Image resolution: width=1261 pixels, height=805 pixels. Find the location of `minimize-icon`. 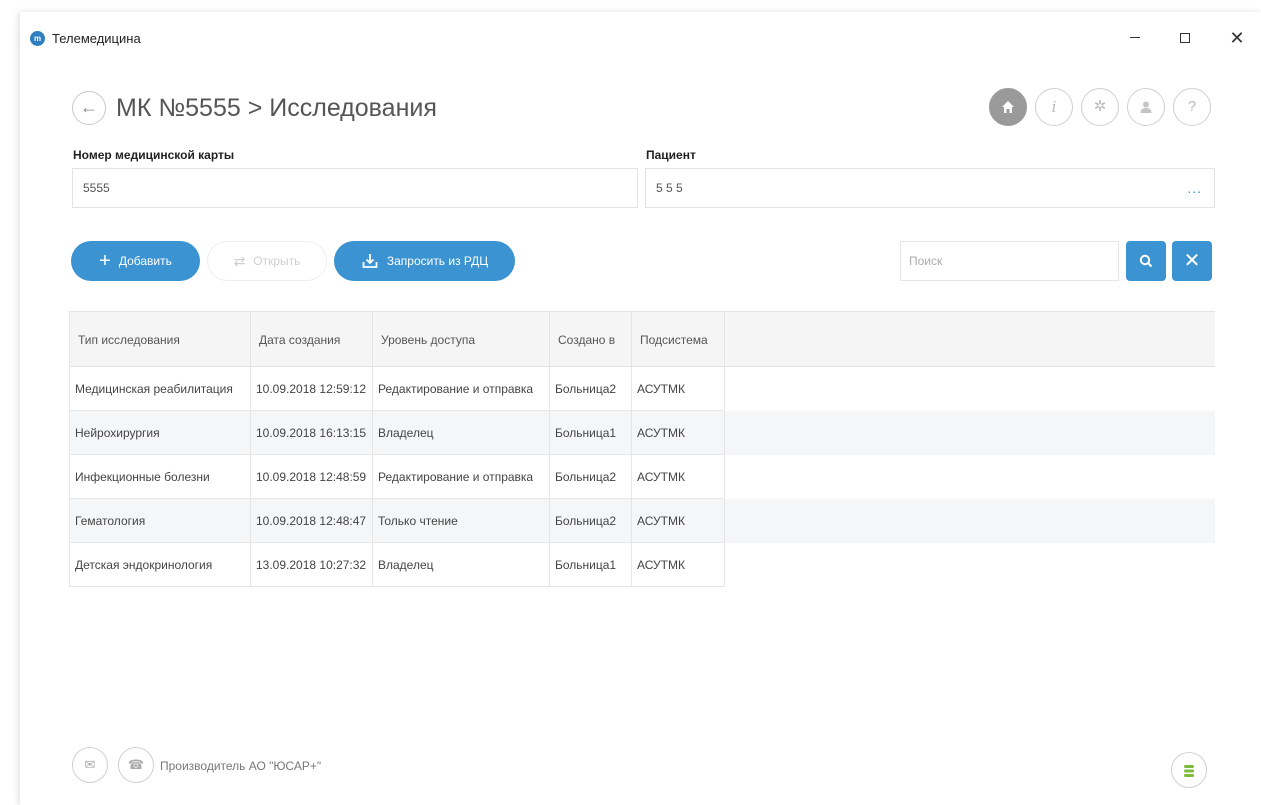

minimize-icon is located at coordinates (1135, 38).